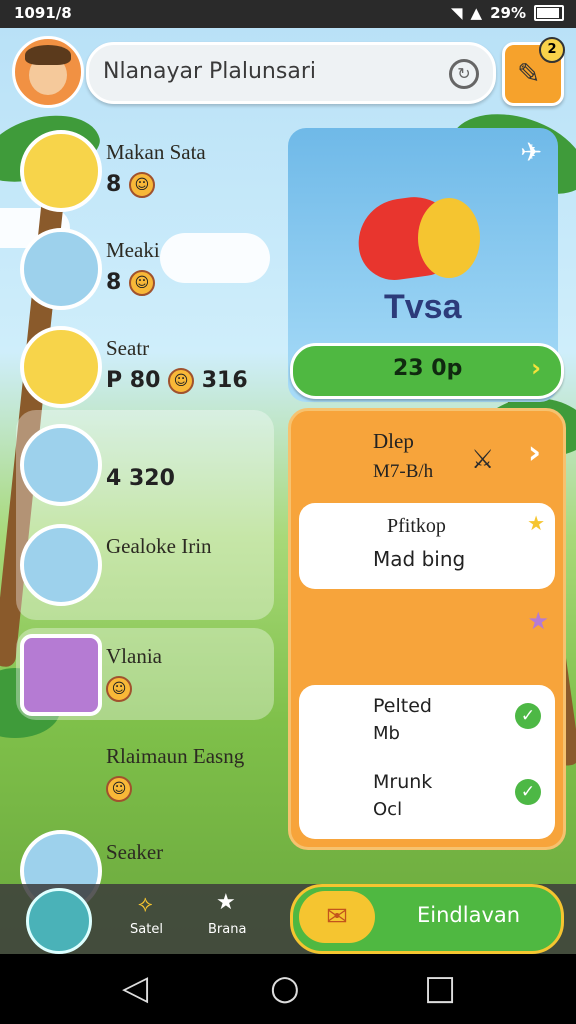 Image resolution: width=576 pixels, height=1024 pixels. I want to click on item-subtitle: Ocl, so click(388, 809).